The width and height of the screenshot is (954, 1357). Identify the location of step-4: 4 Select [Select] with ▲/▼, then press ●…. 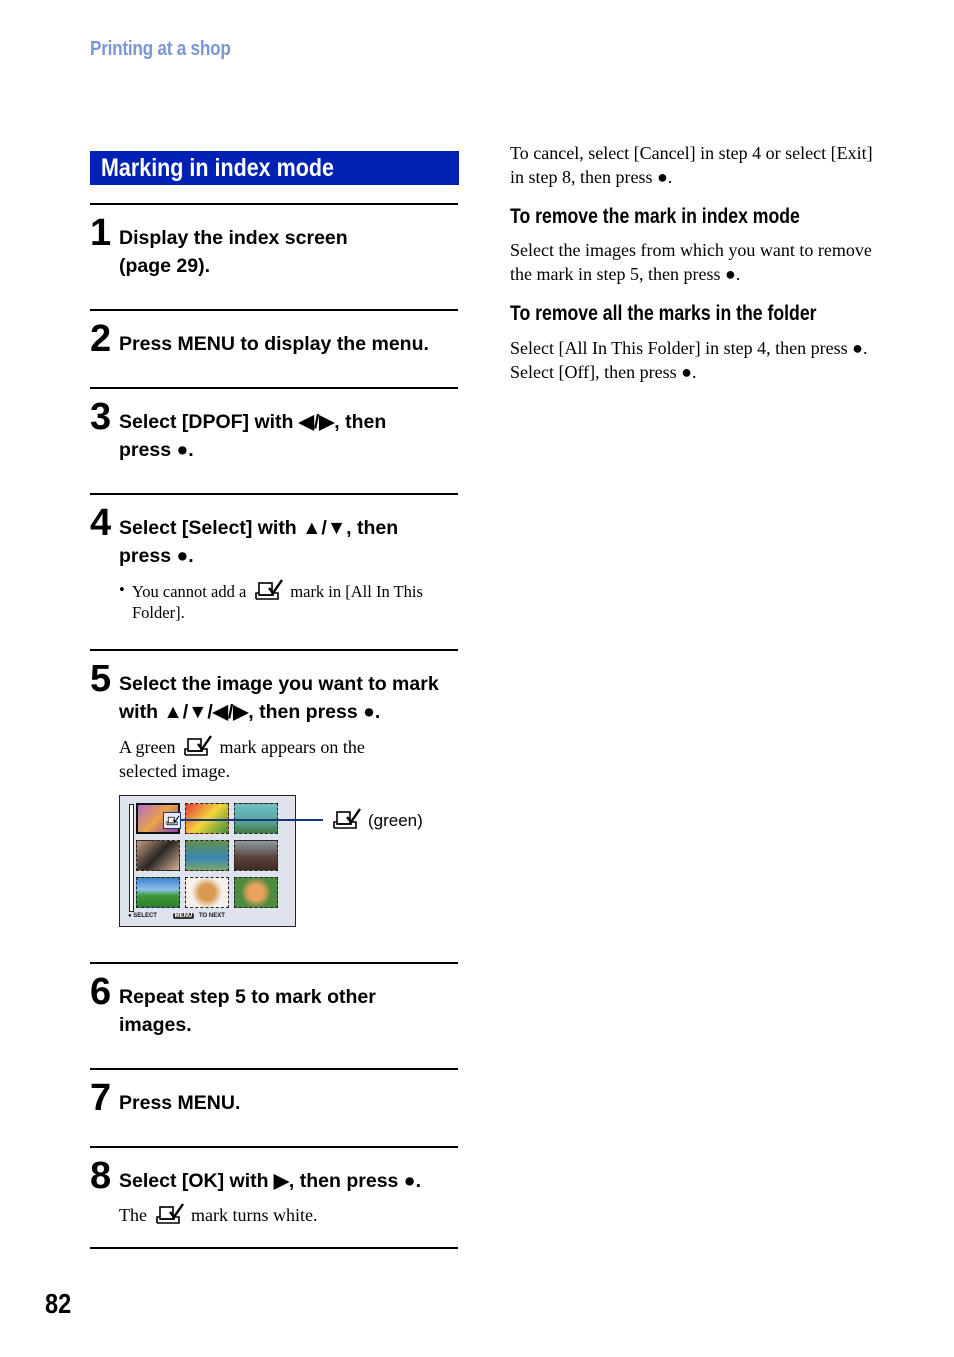
(275, 569).